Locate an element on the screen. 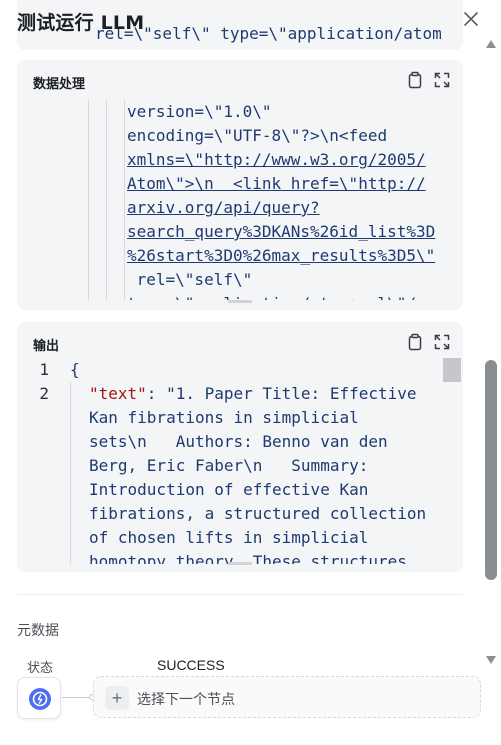 This screenshot has width=501, height=745. json-value-line: Kan fibrations in simplicial is located at coordinates (224, 417).